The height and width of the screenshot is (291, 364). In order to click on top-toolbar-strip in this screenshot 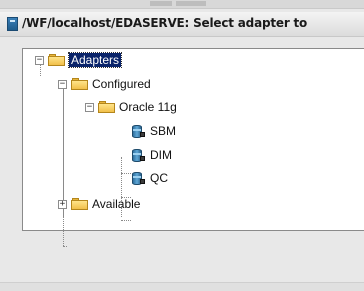, I will do `click(182, 4)`.